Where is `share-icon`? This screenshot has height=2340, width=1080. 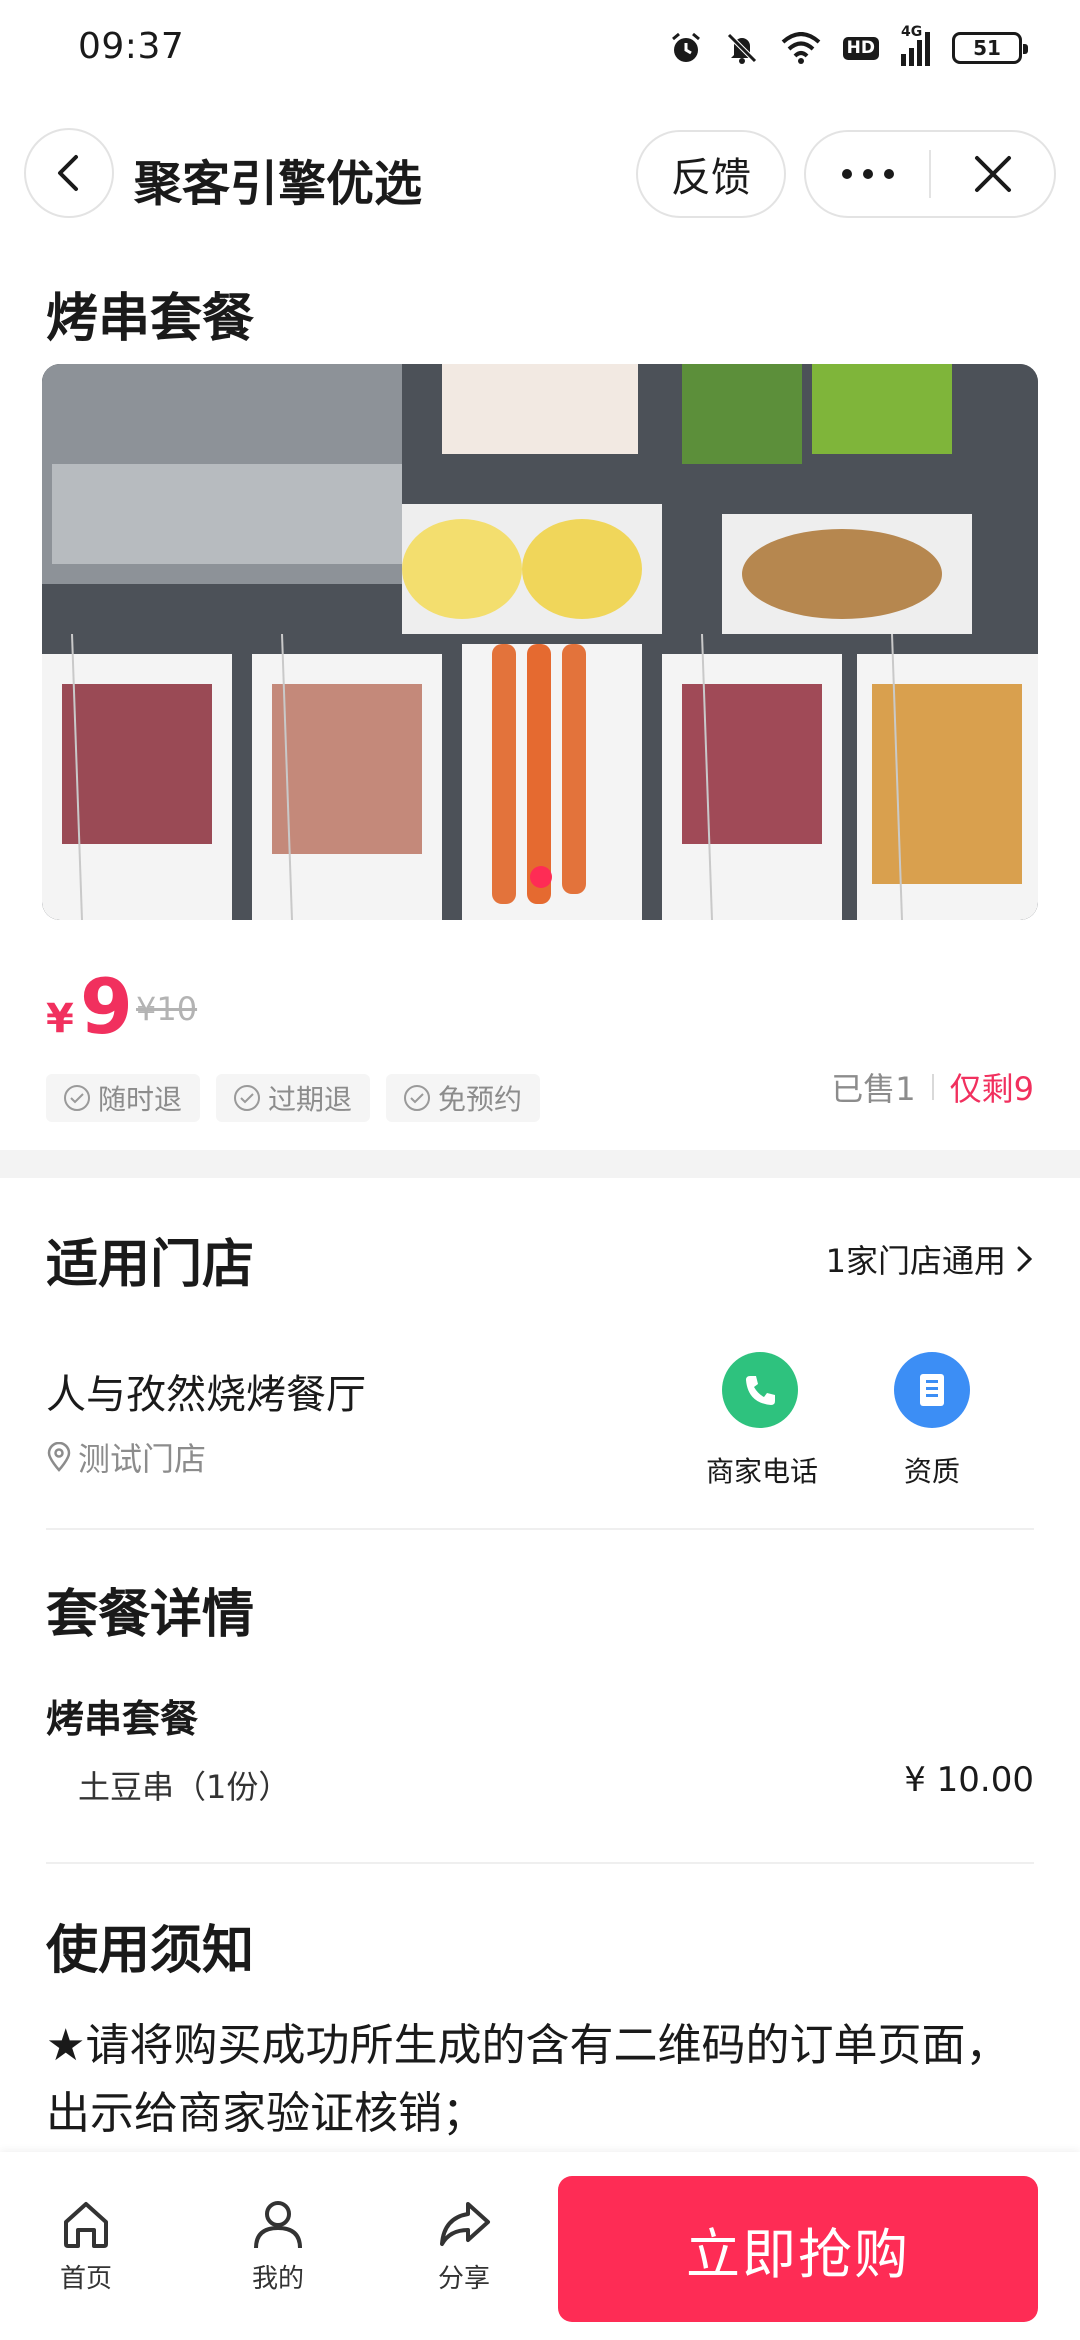 share-icon is located at coordinates (465, 2224).